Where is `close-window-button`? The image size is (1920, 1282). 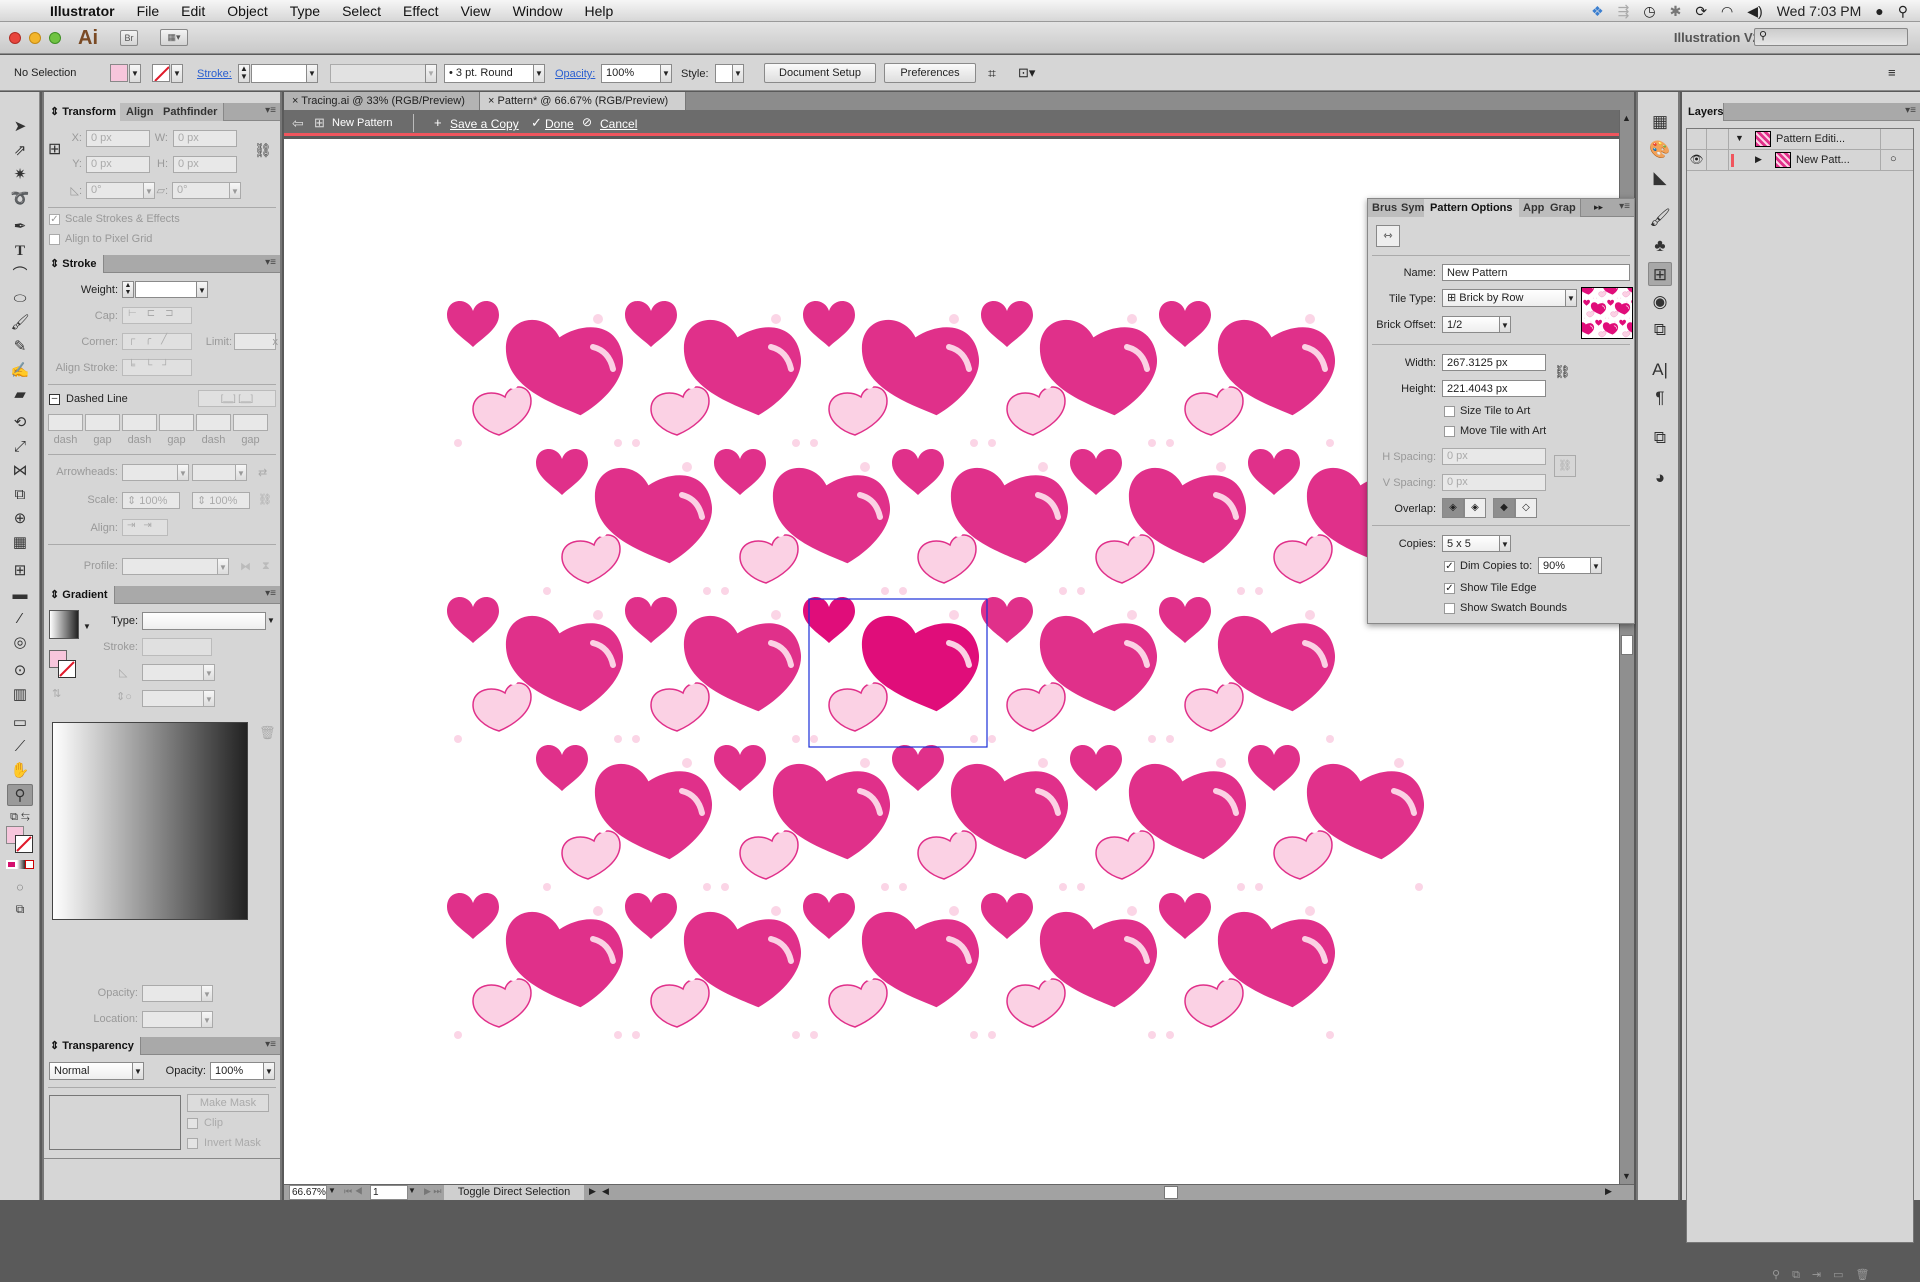 close-window-button is located at coordinates (15, 38).